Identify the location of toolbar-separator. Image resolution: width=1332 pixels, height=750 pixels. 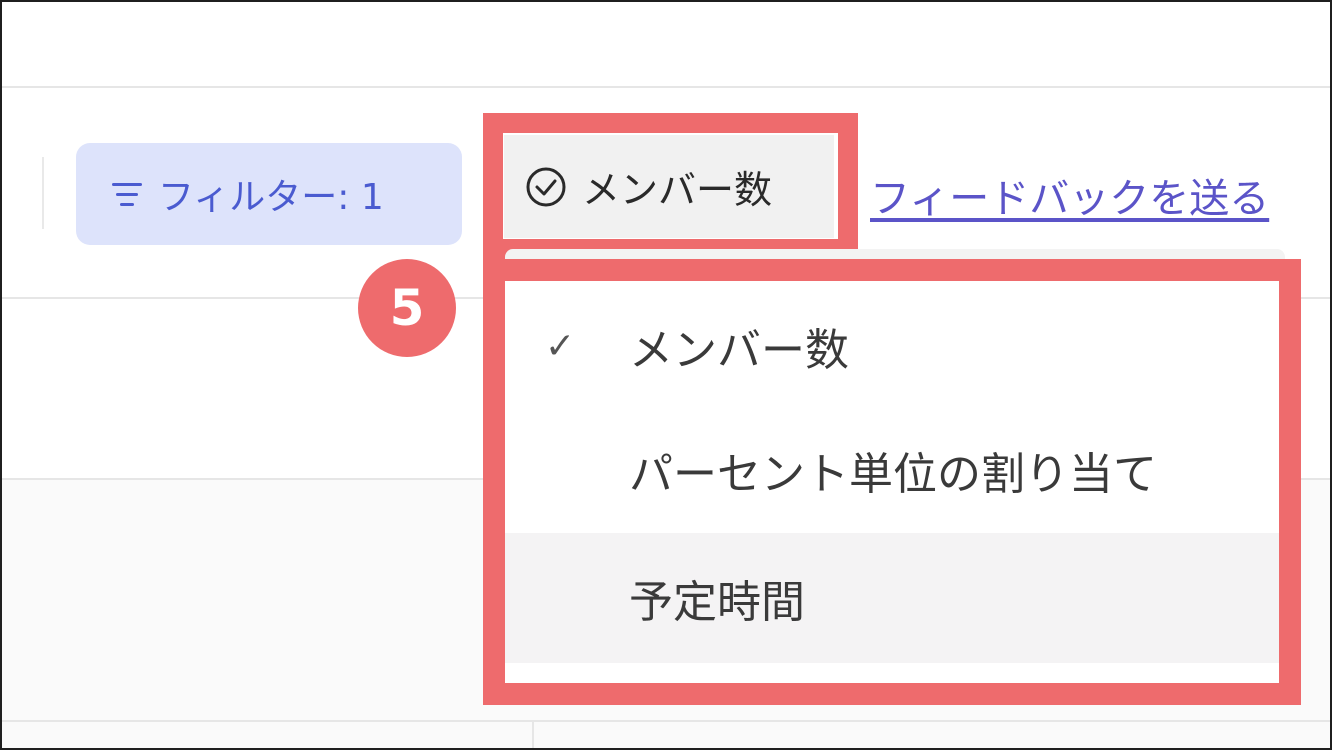
(43, 193).